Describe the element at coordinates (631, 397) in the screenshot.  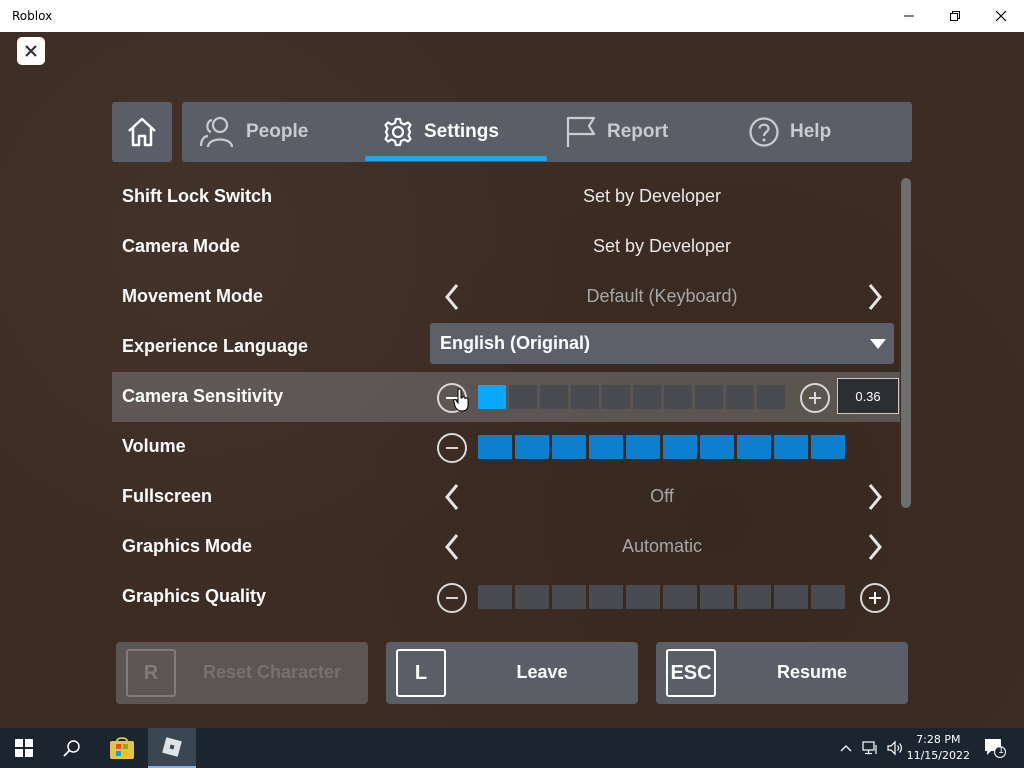
I see `sensitivity-slider` at that location.